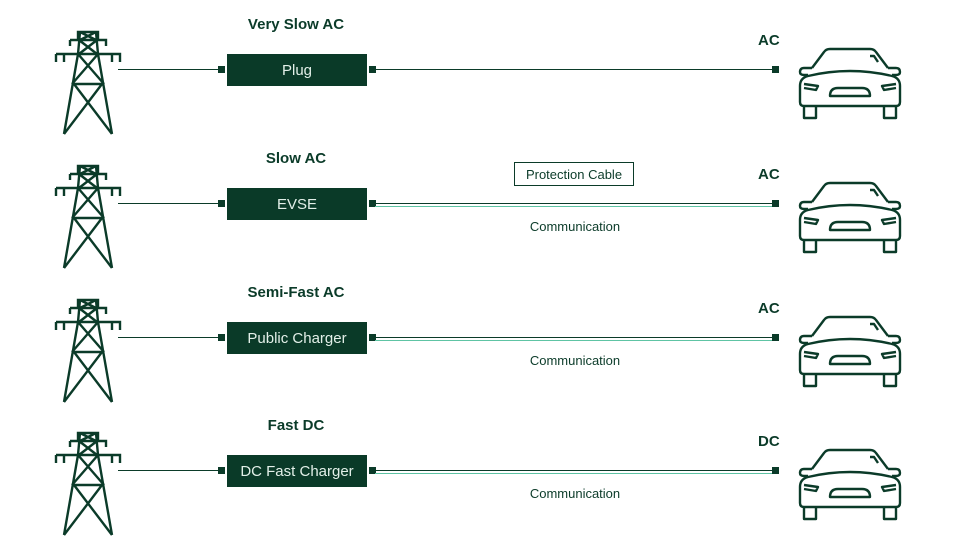  What do you see at coordinates (297, 204) in the screenshot?
I see `charging-device-box: EVSE` at bounding box center [297, 204].